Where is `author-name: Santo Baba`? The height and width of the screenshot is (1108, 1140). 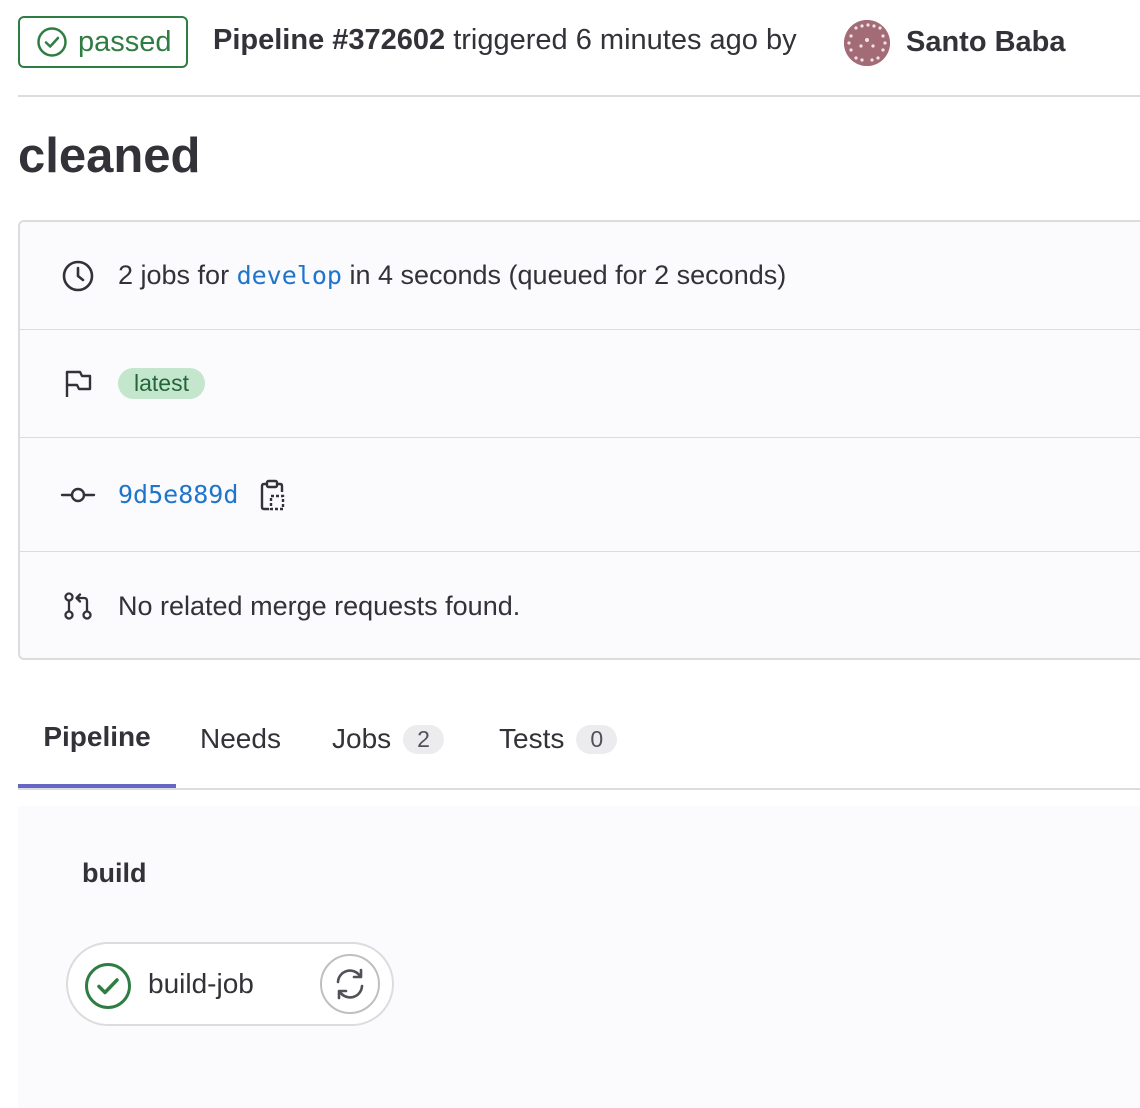
author-name: Santo Baba is located at coordinates (986, 42).